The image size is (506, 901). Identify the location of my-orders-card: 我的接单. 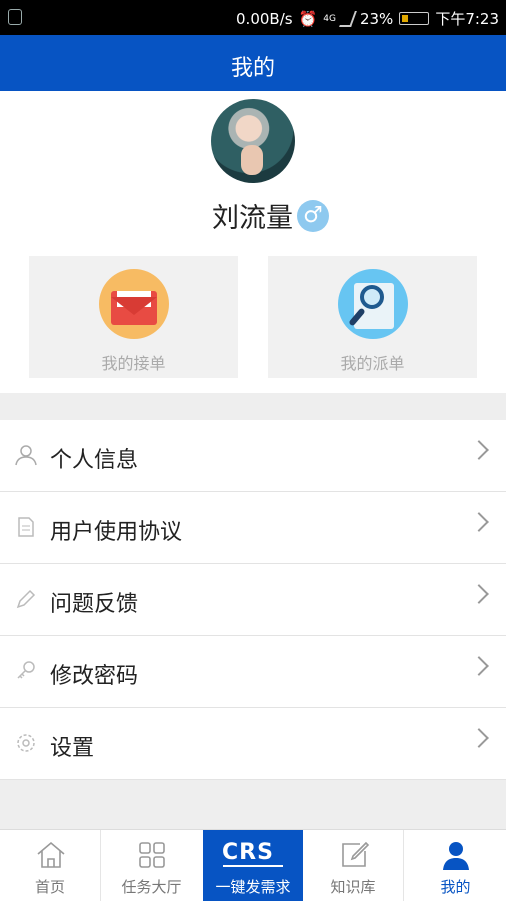
(133, 317).